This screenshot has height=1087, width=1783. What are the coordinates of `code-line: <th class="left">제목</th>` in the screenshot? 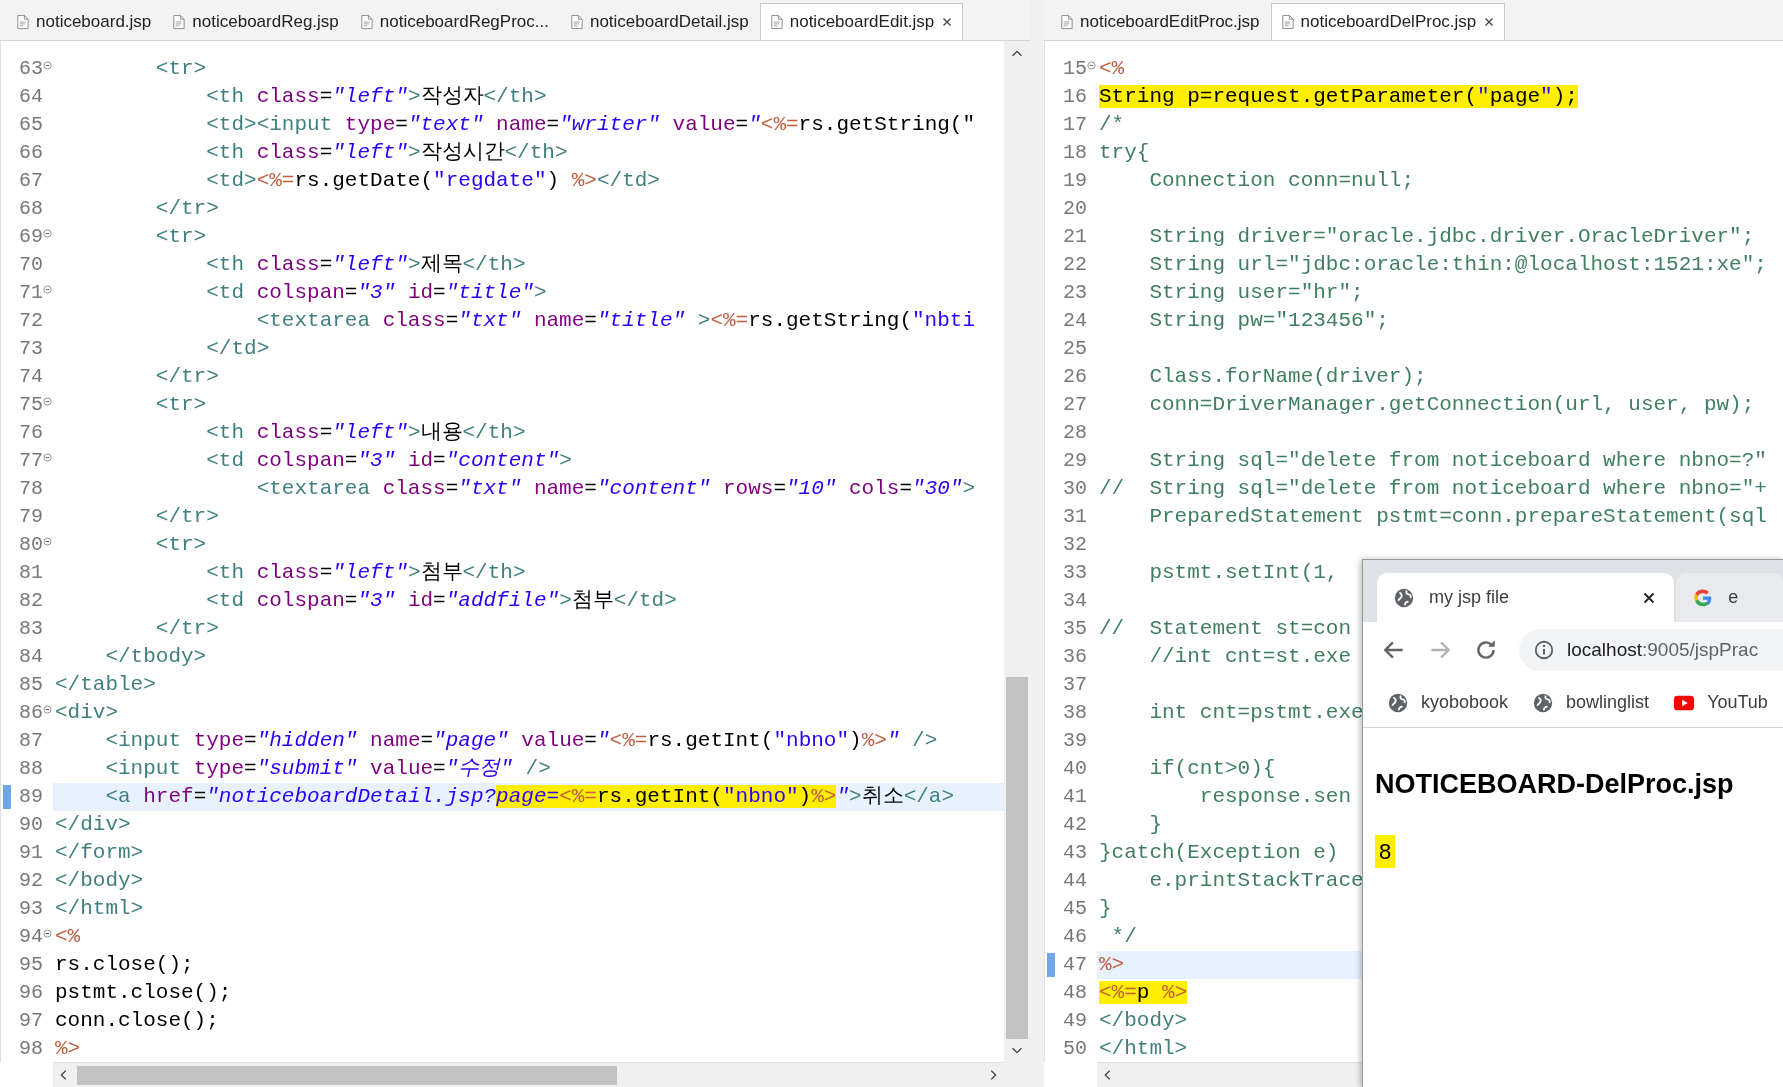 It's located at (365, 265).